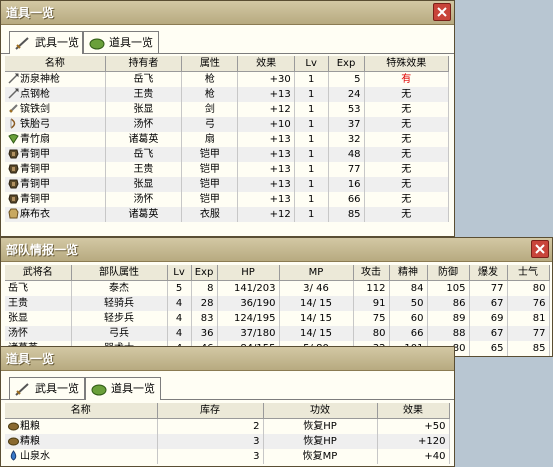 This screenshot has height=467, width=553. What do you see at coordinates (539, 318) in the screenshot?
I see `cell-text: 81` at bounding box center [539, 318].